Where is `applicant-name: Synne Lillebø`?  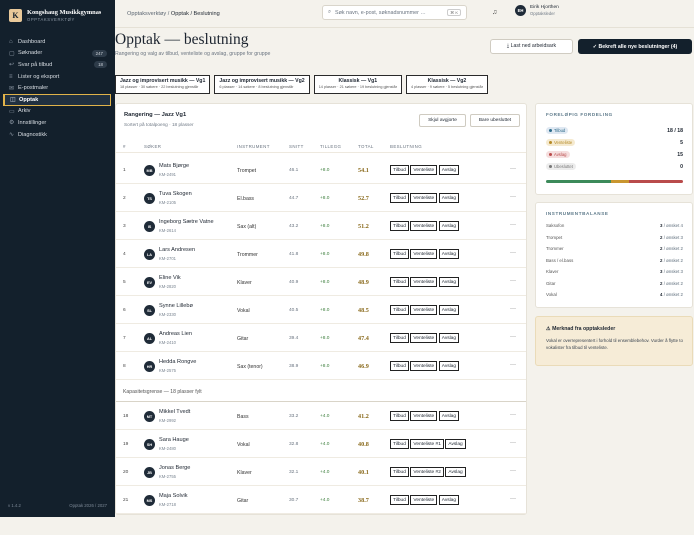 applicant-name: Synne Lillebø is located at coordinates (176, 306).